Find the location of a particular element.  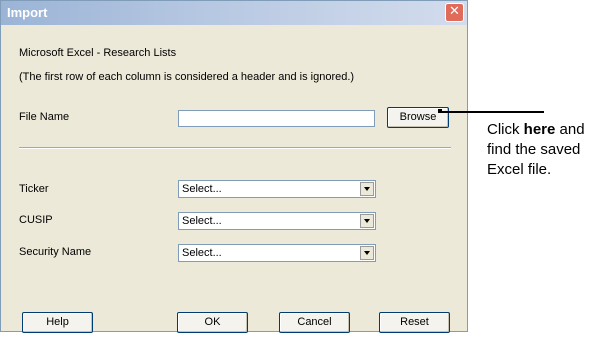

security-name-label: Security Name is located at coordinates (55, 252).